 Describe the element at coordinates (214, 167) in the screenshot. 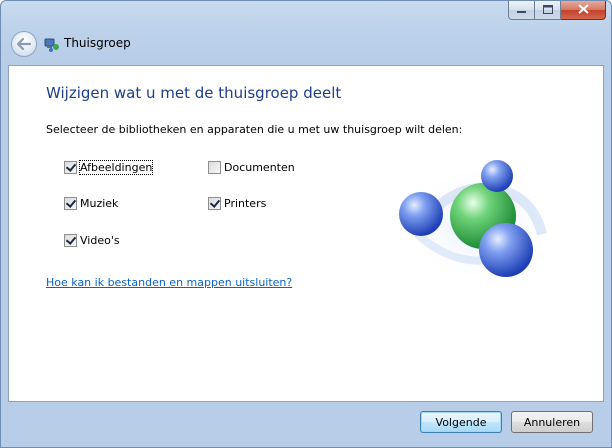

I see `checkbox-documenten-box` at that location.